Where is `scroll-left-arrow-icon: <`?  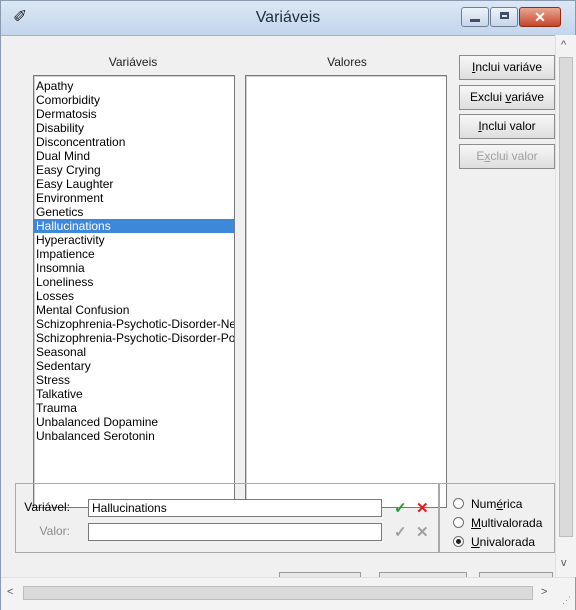
scroll-left-arrow-icon: < is located at coordinates (10, 592).